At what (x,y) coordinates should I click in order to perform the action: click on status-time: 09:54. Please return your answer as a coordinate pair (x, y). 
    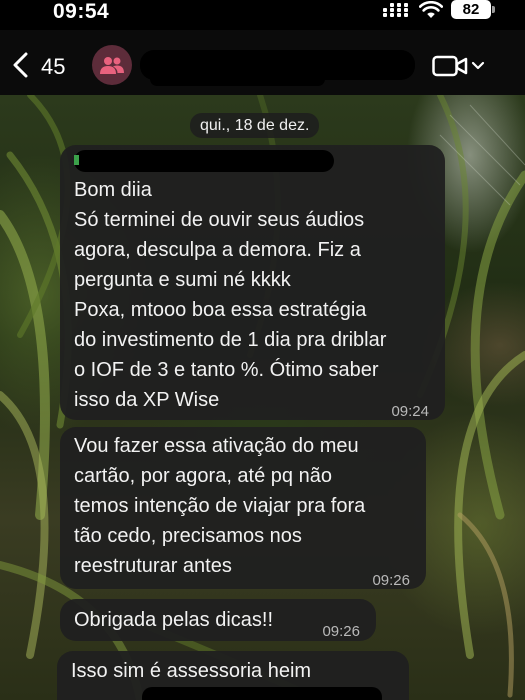
    Looking at the image, I should click on (81, 11).